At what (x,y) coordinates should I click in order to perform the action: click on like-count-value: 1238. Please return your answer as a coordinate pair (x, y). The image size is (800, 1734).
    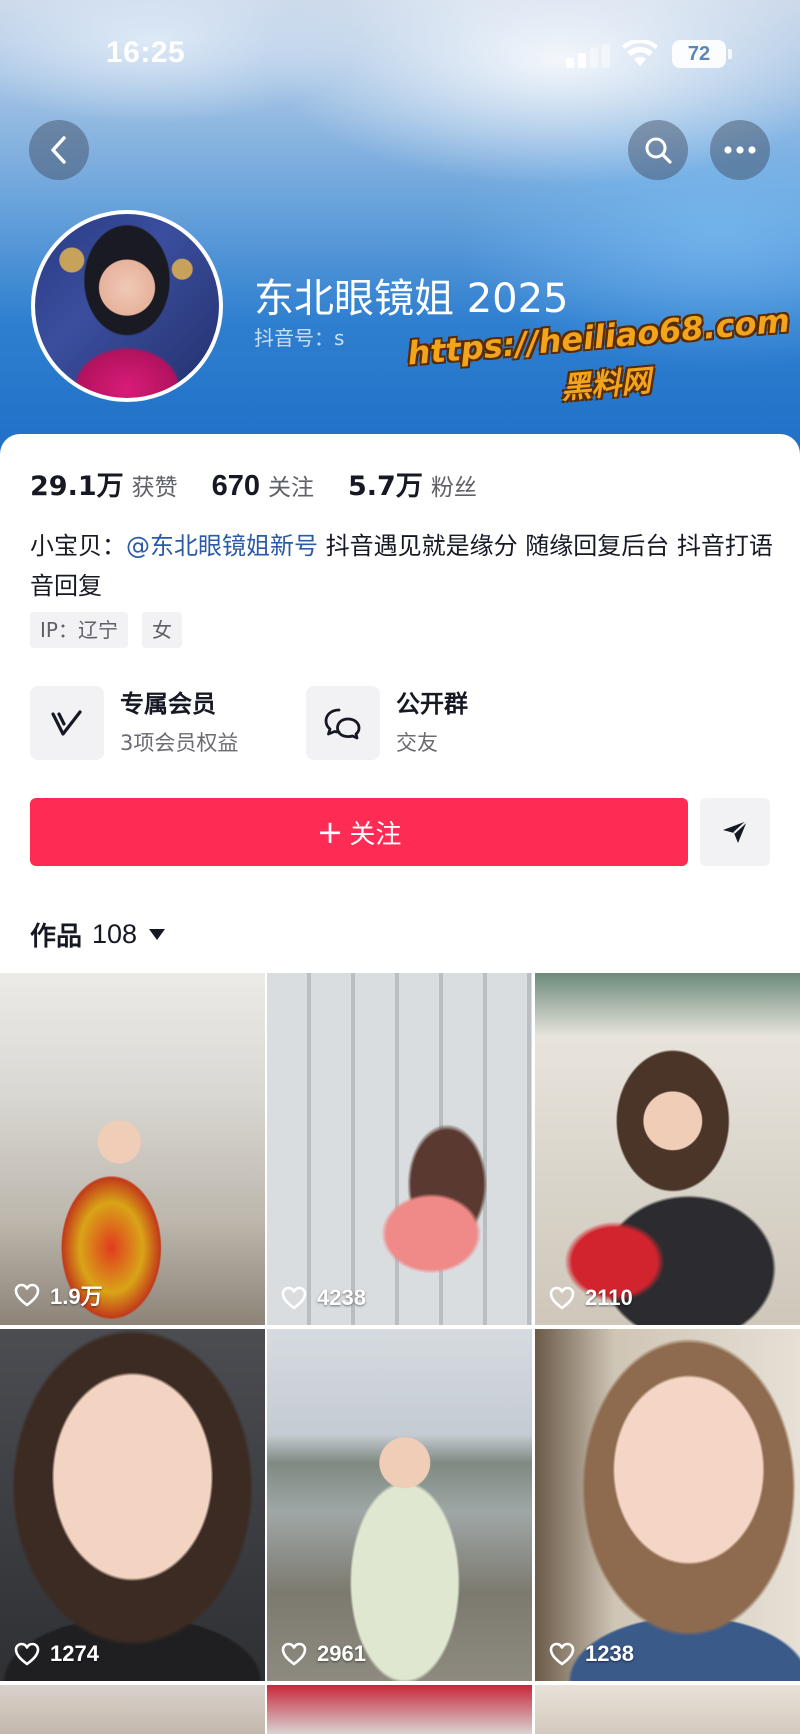
    Looking at the image, I should click on (609, 1653).